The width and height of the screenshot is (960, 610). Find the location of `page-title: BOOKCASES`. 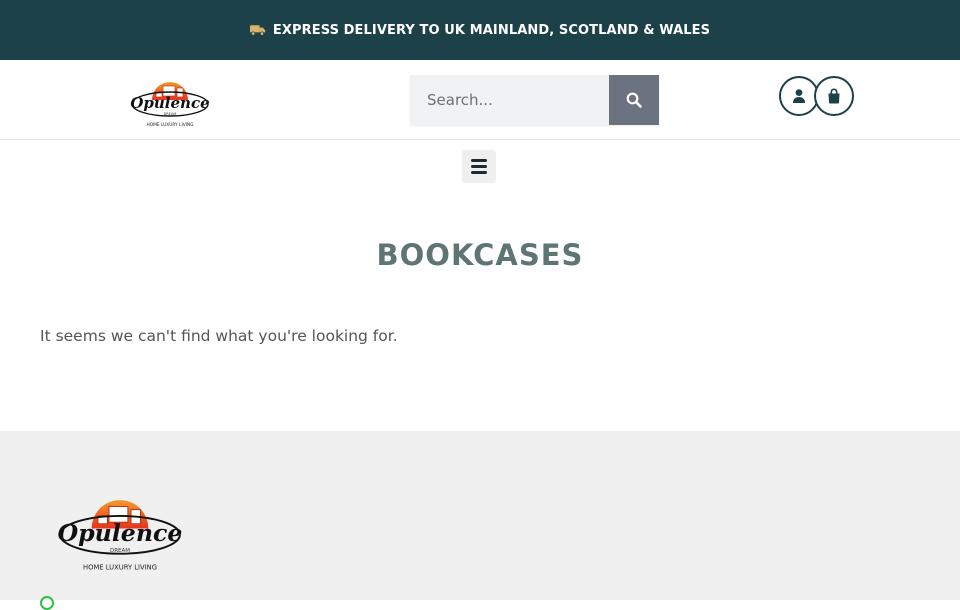

page-title: BOOKCASES is located at coordinates (480, 255).